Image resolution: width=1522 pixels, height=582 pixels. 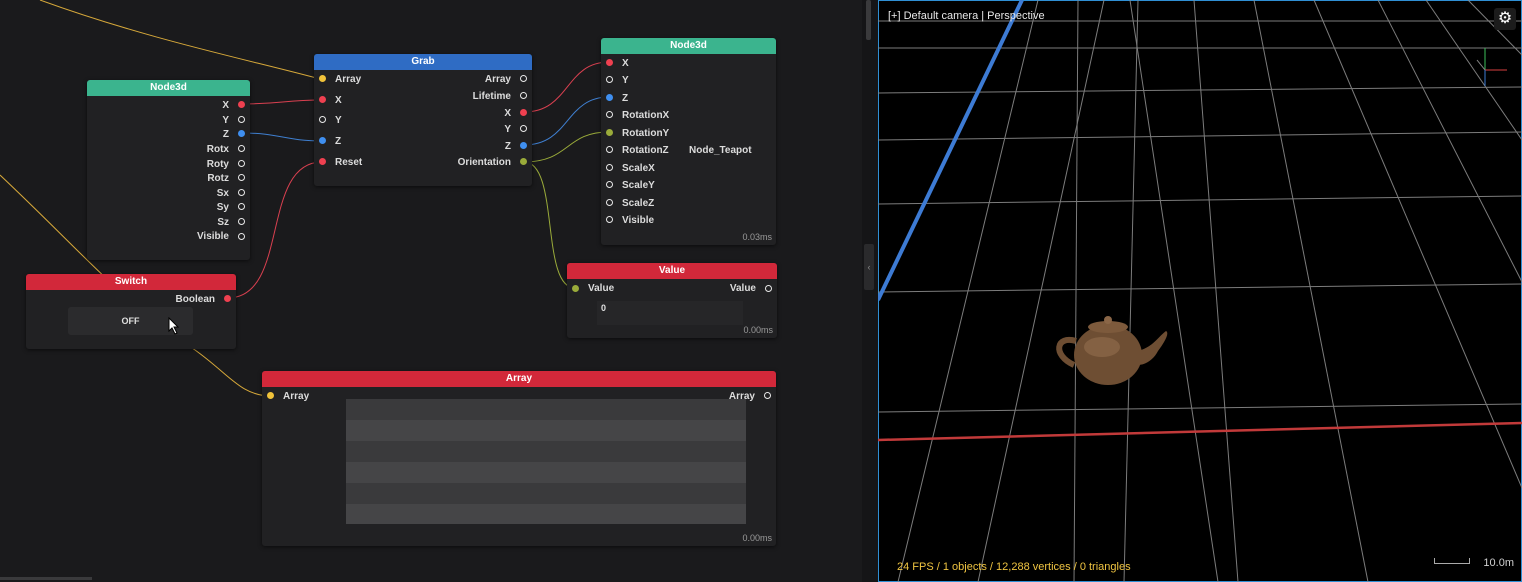 What do you see at coordinates (519, 379) in the screenshot?
I see `array-title: Array` at bounding box center [519, 379].